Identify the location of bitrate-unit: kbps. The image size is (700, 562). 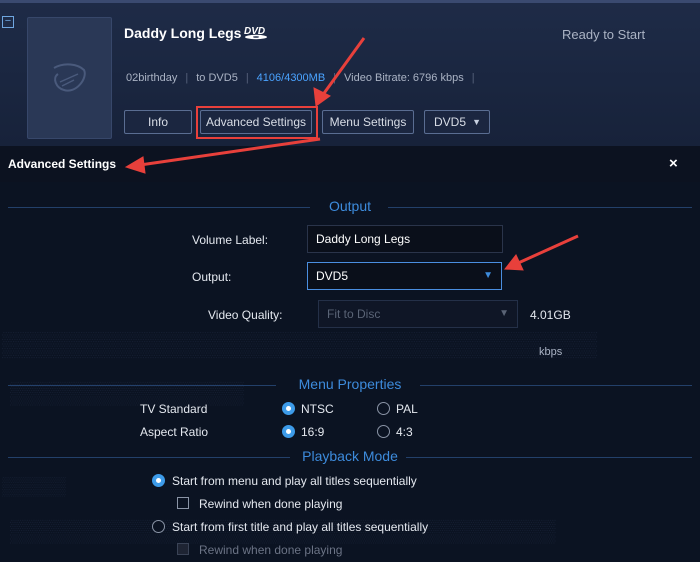
(551, 352).